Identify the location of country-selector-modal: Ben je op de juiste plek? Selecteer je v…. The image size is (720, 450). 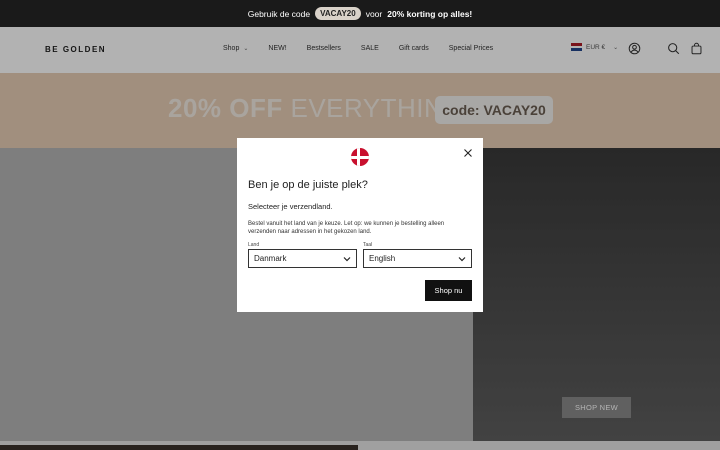
(360, 225).